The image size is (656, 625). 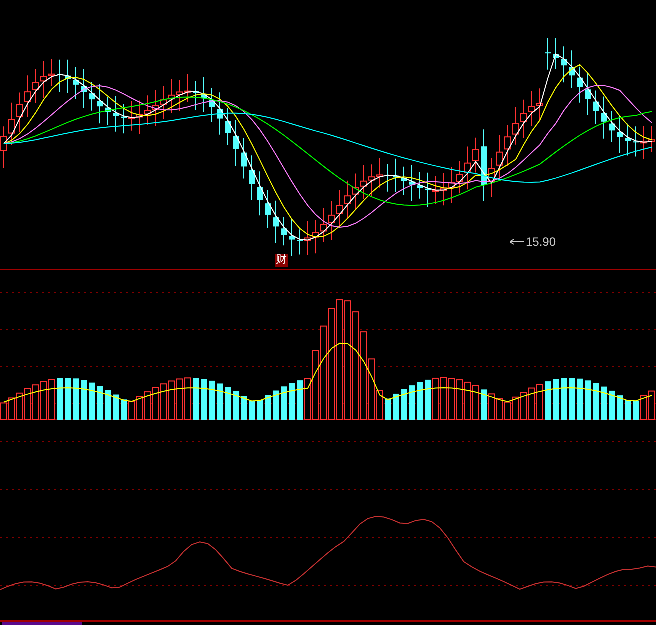 What do you see at coordinates (517, 242) in the screenshot?
I see `left-arrow-icon` at bounding box center [517, 242].